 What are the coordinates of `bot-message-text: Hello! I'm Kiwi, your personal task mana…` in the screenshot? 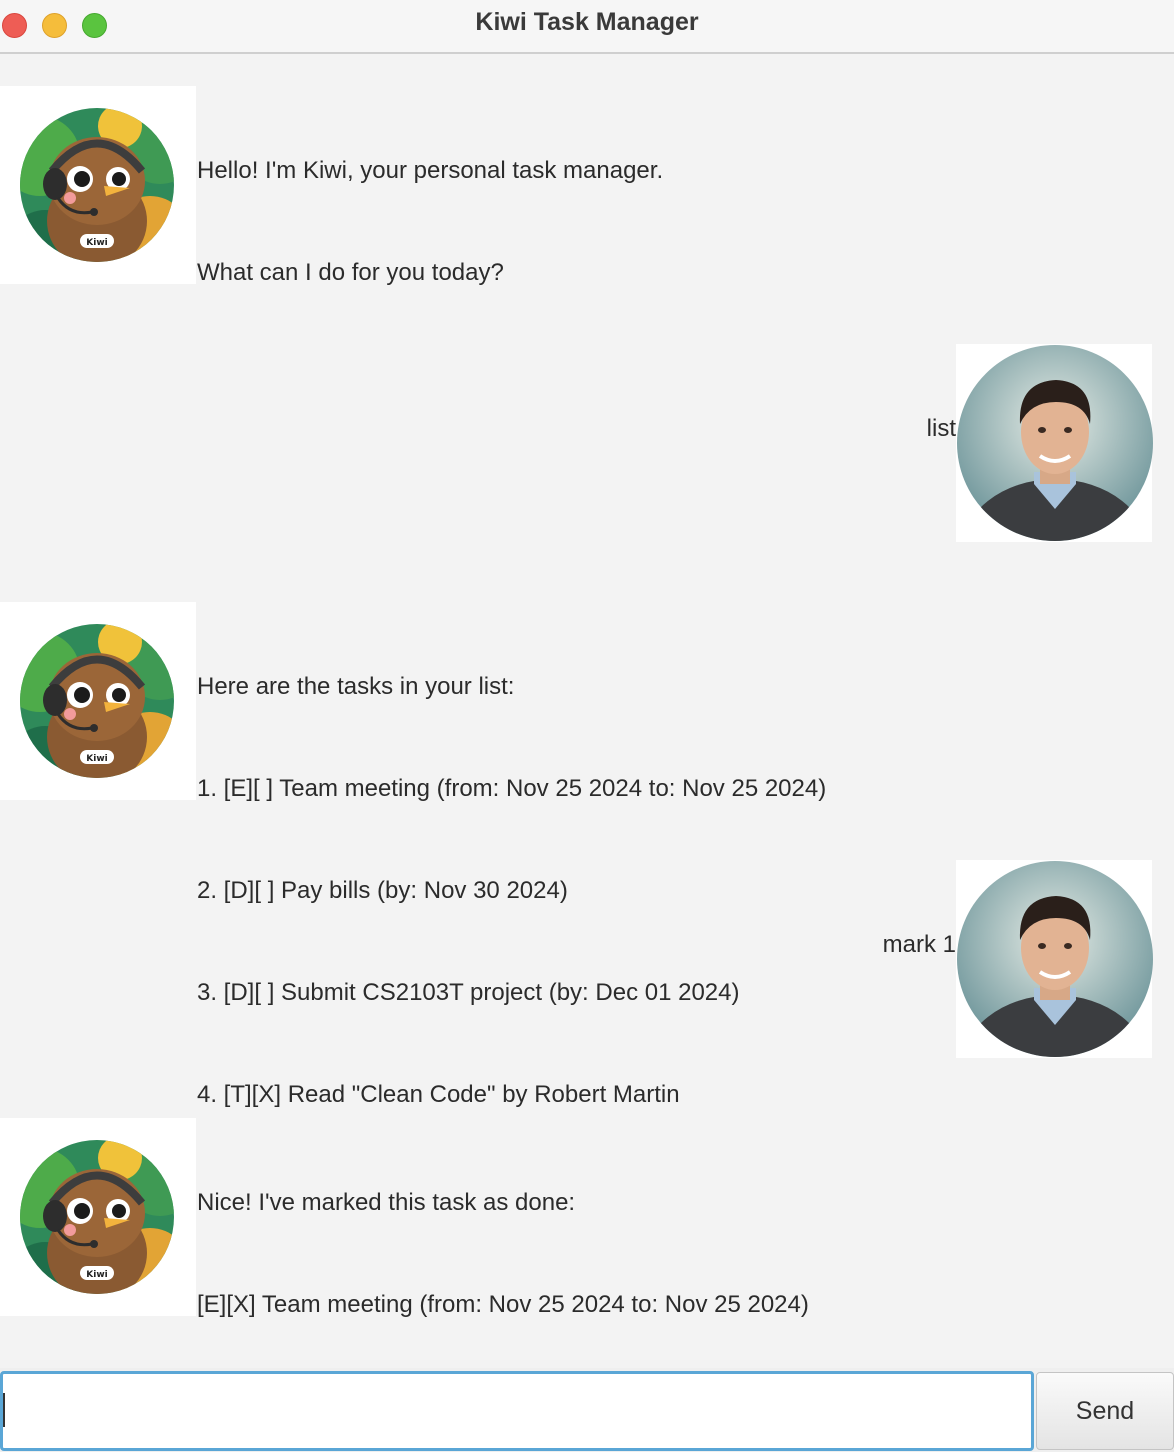 It's located at (430, 222).